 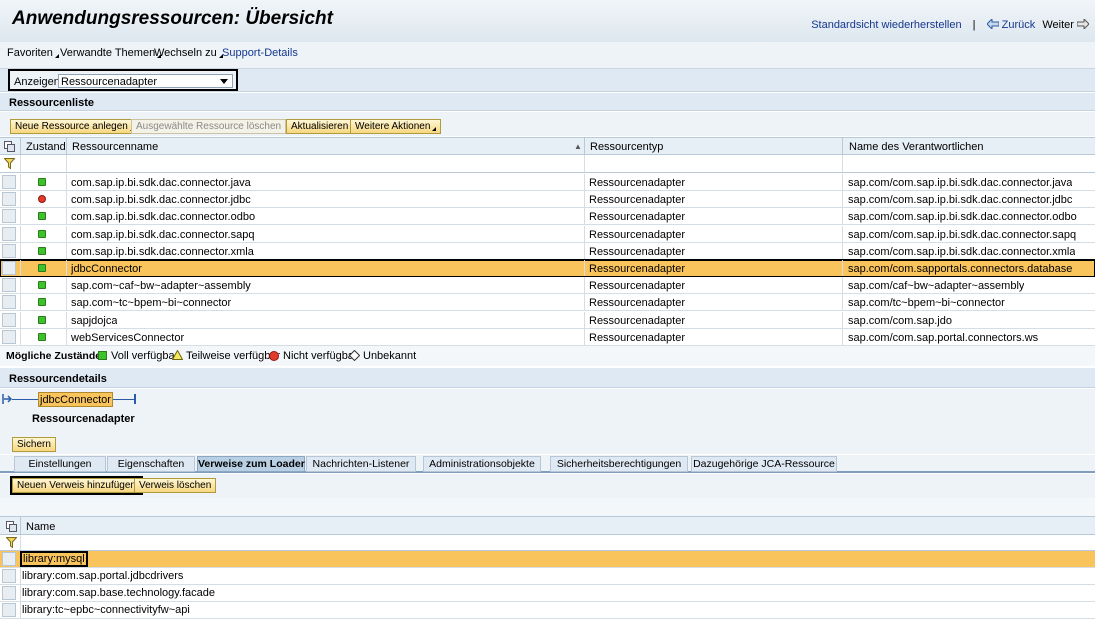 I want to click on forward-link: Weiter, so click(x=1065, y=25).